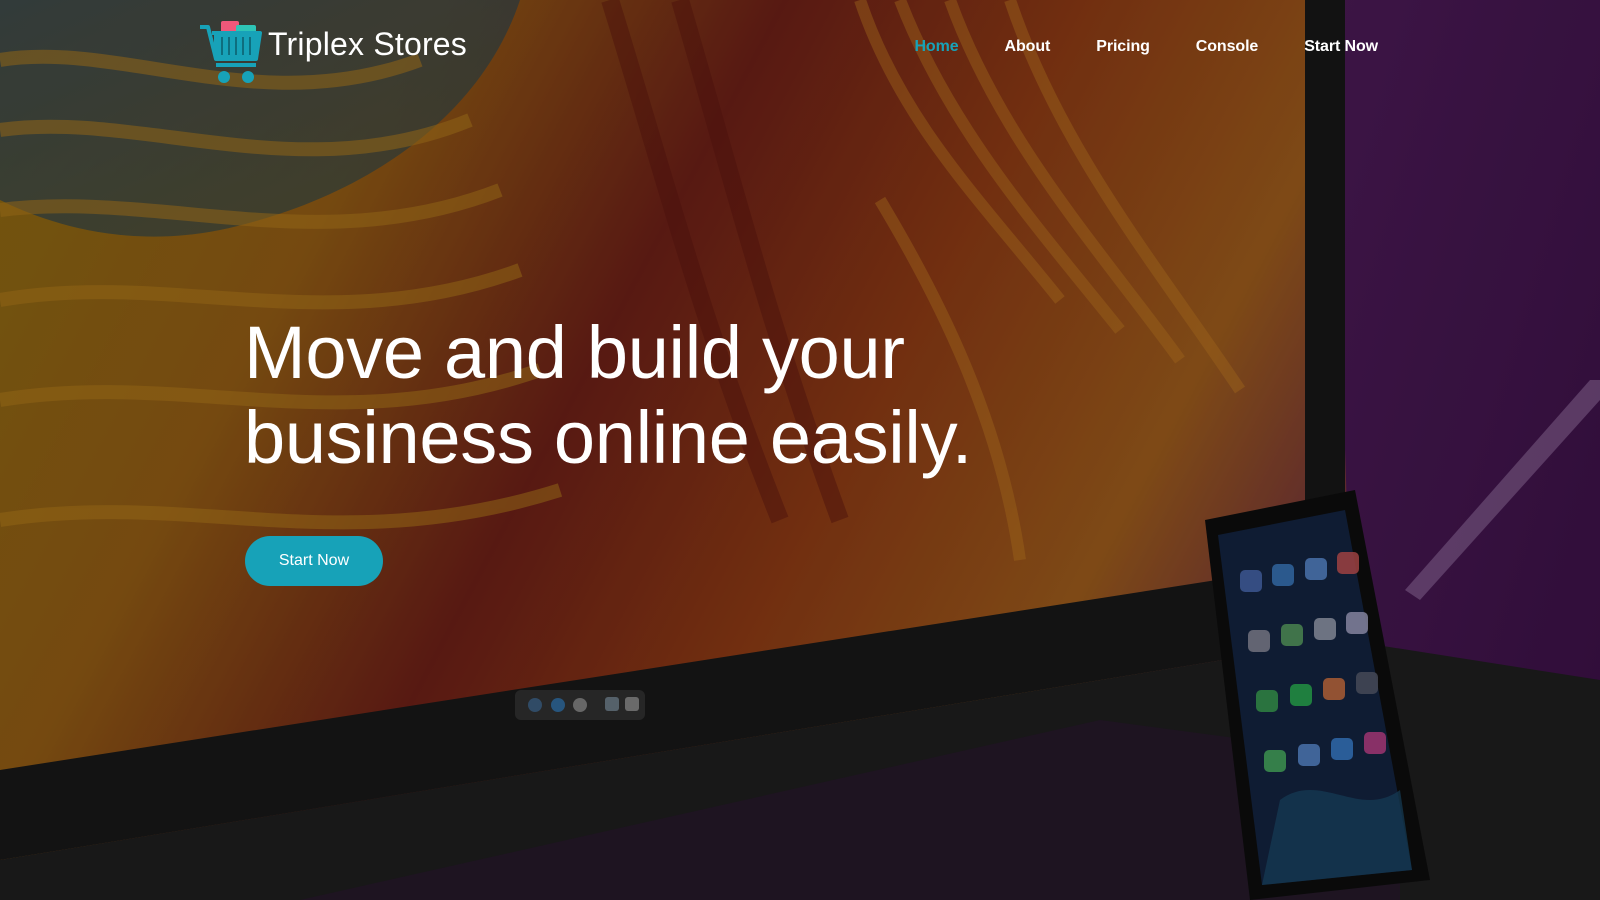 The image size is (1600, 900). I want to click on shopping-cart-icon, so click(231, 52).